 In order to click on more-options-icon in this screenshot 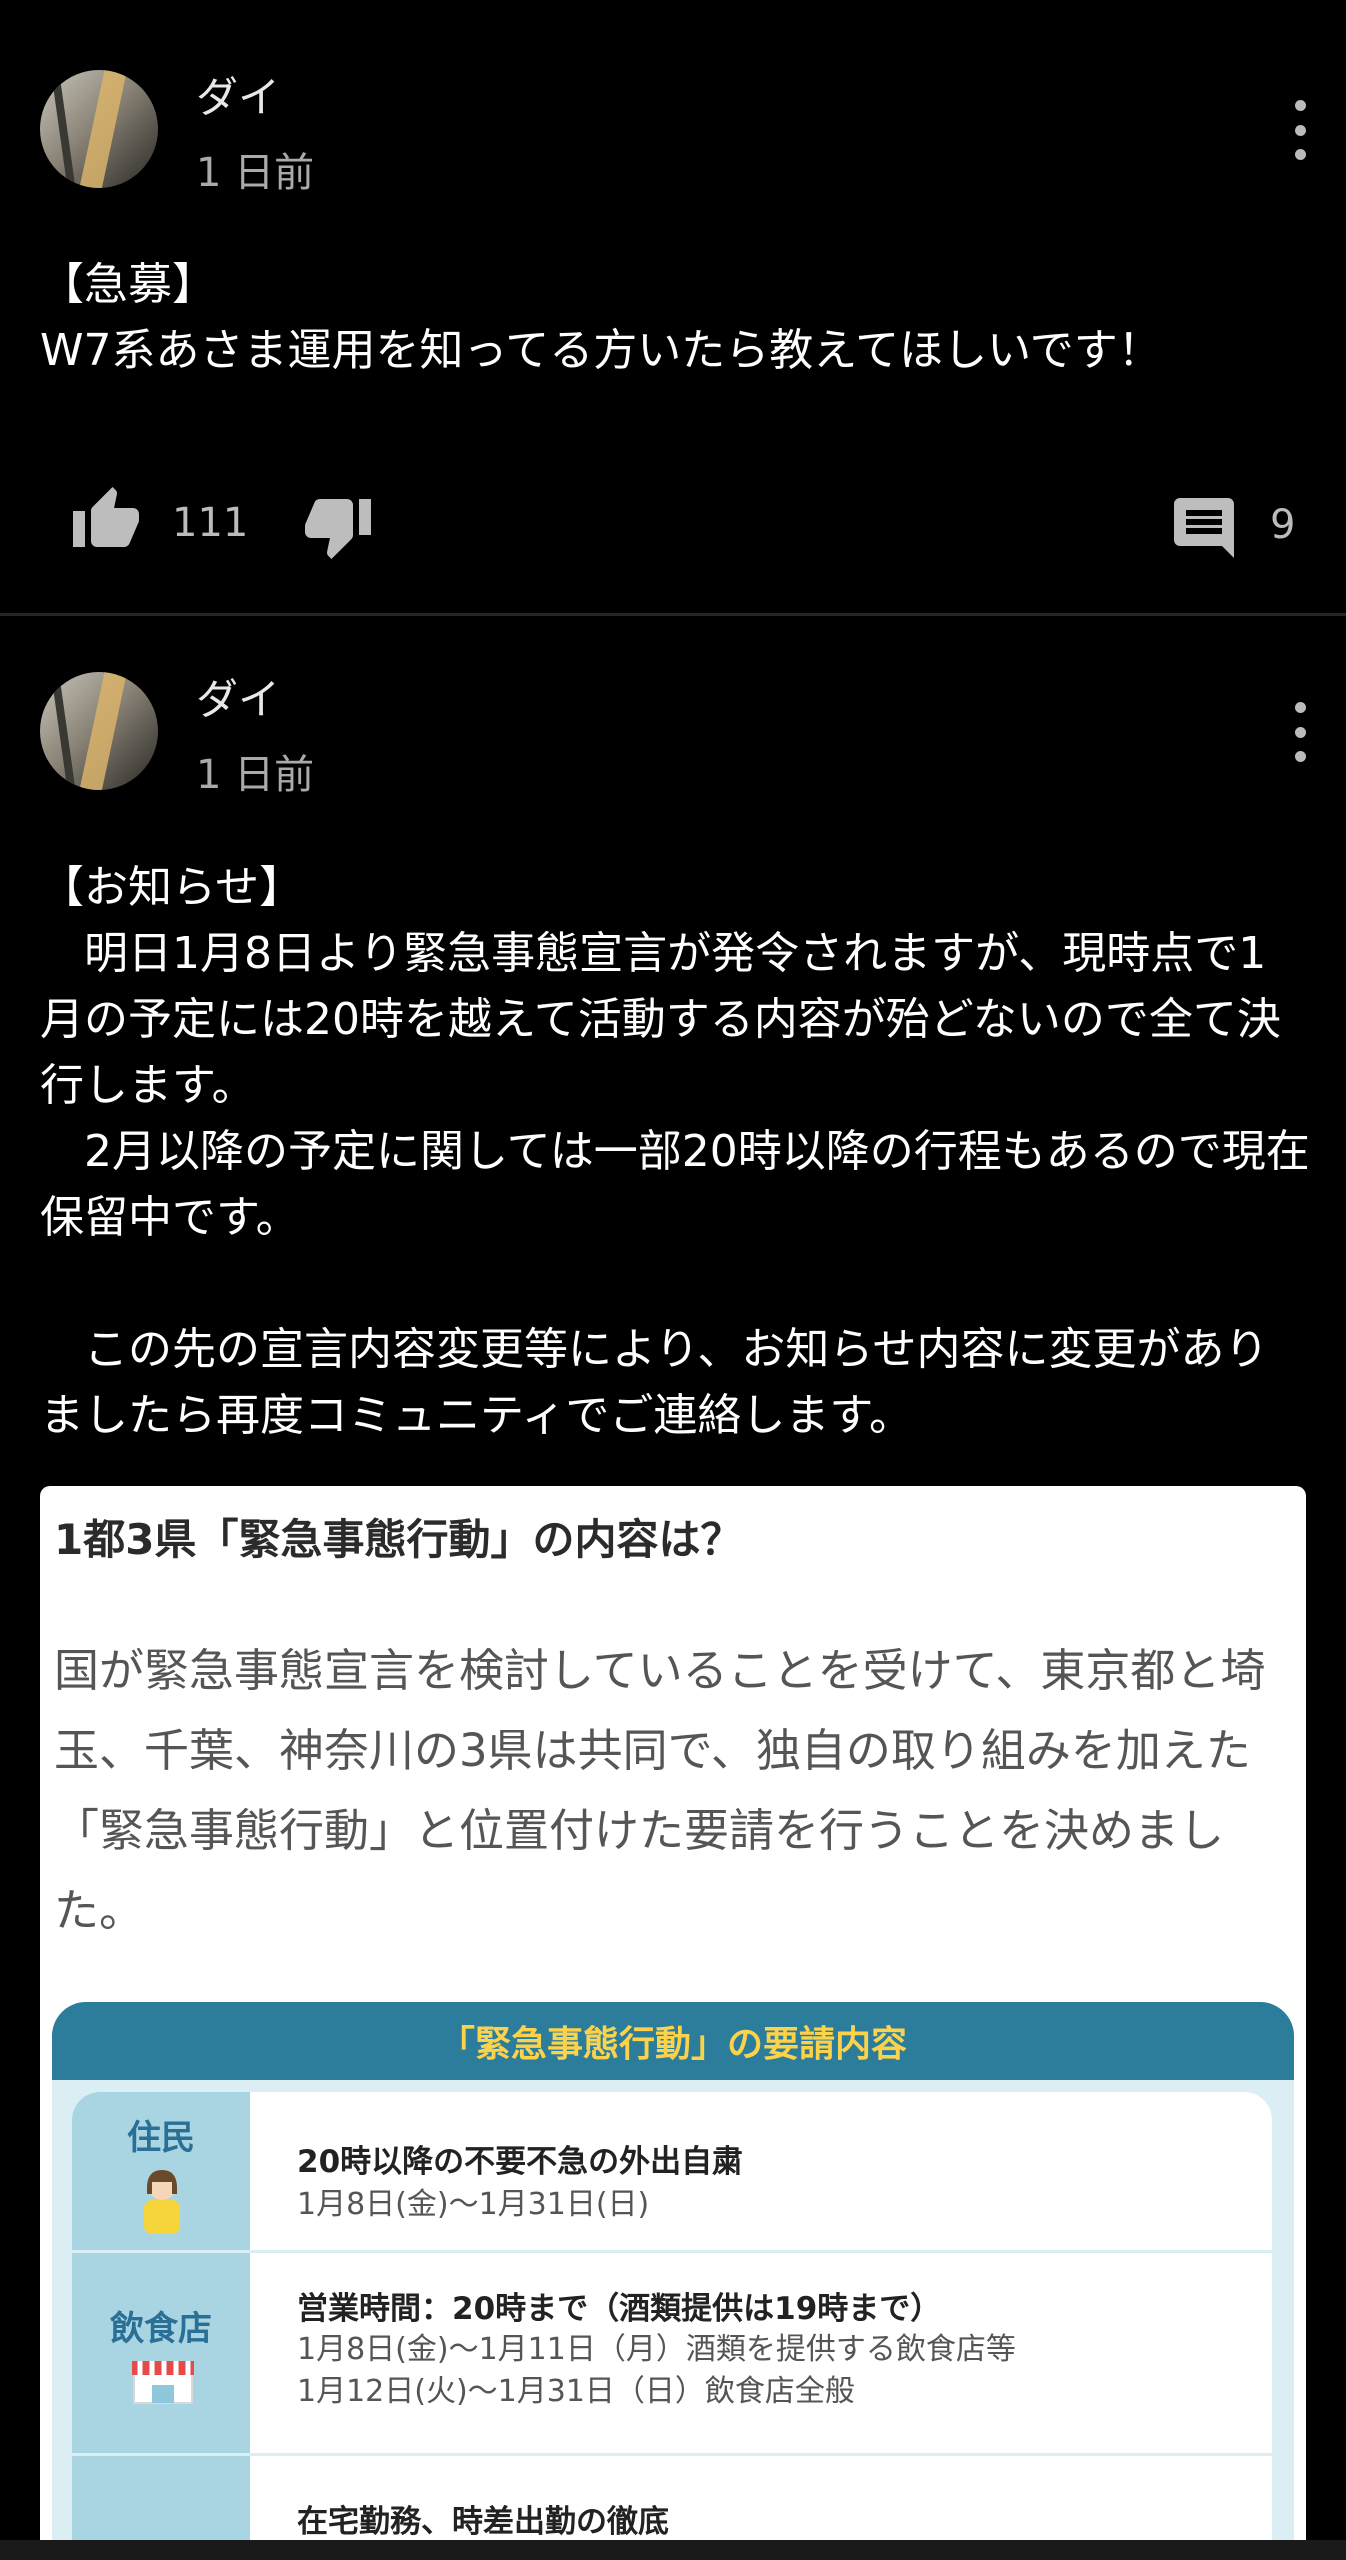, I will do `click(1300, 732)`.